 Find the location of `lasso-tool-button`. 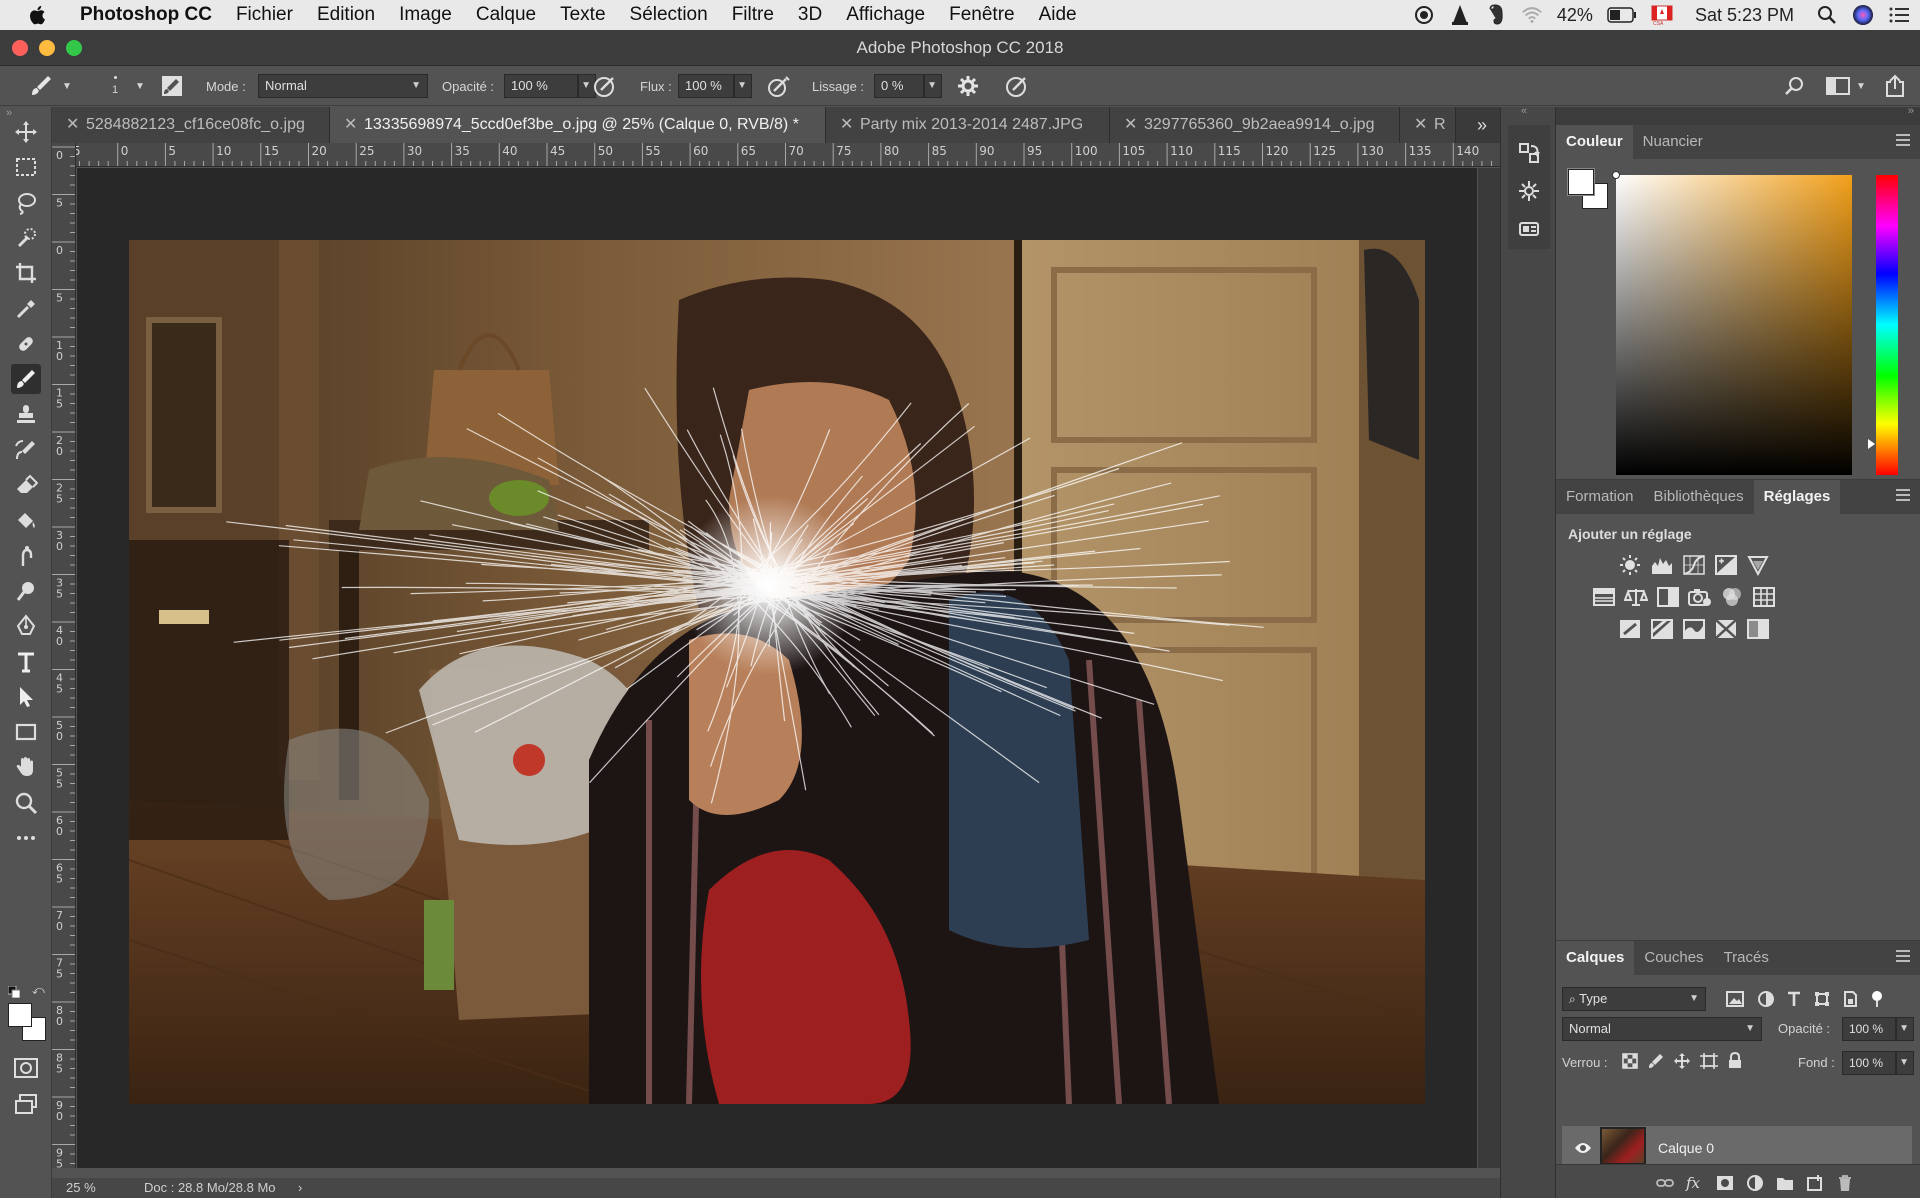

lasso-tool-button is located at coordinates (26, 203).